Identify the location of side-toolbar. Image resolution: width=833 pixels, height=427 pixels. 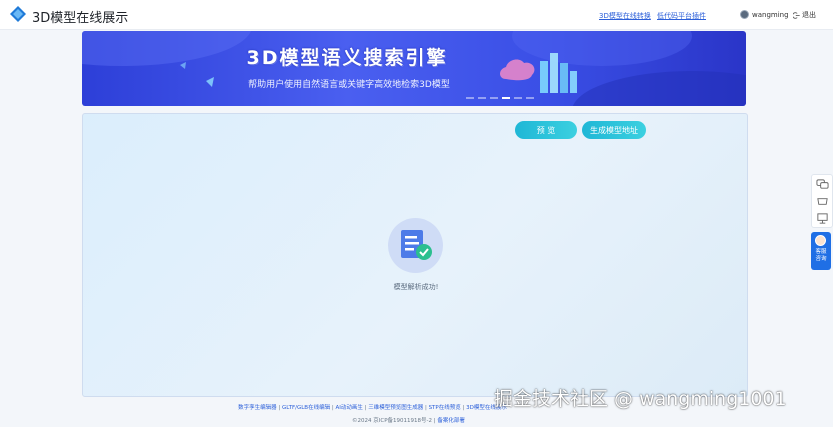
(822, 201).